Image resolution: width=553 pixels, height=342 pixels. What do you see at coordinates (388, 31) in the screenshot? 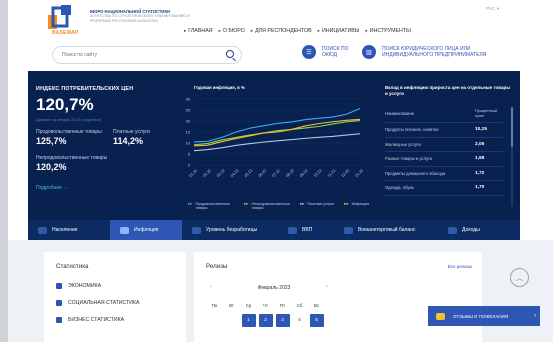
I see `nav-item-tools: ИНСТРУМЕНТЫ` at bounding box center [388, 31].